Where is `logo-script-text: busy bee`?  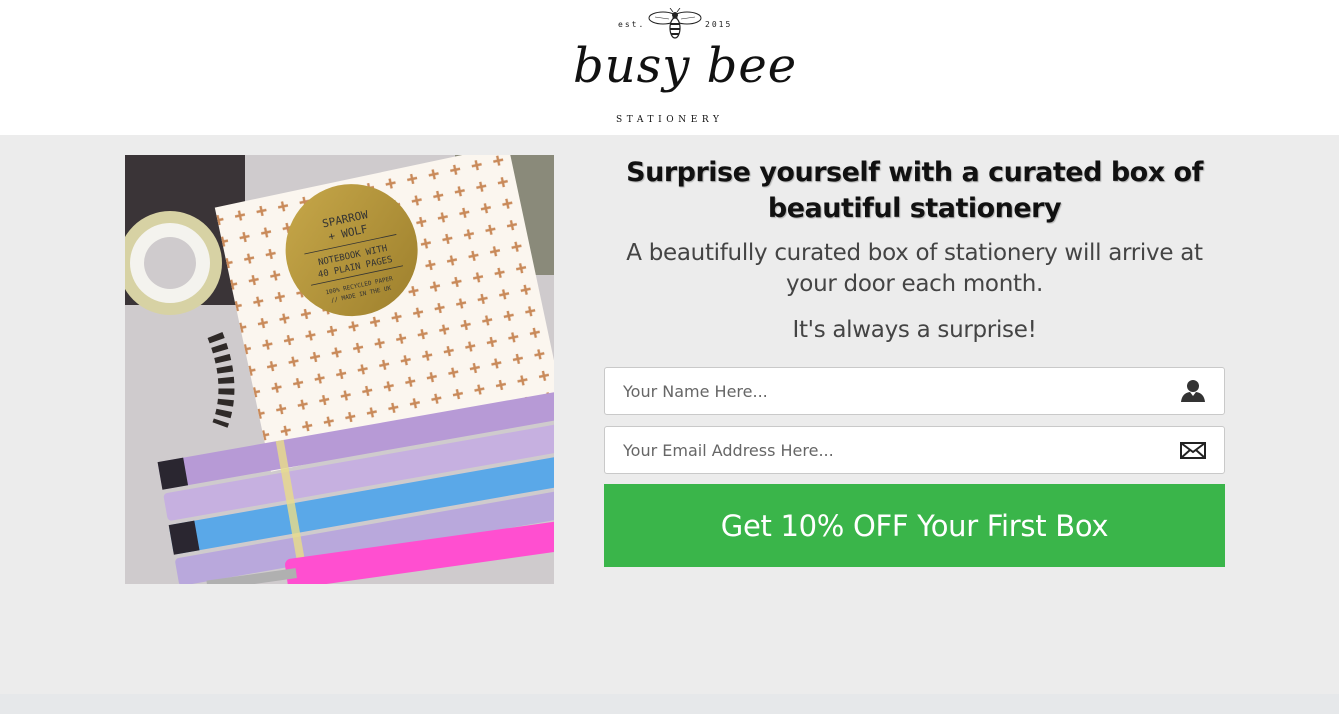
logo-script-text: busy bee is located at coordinates (685, 66).